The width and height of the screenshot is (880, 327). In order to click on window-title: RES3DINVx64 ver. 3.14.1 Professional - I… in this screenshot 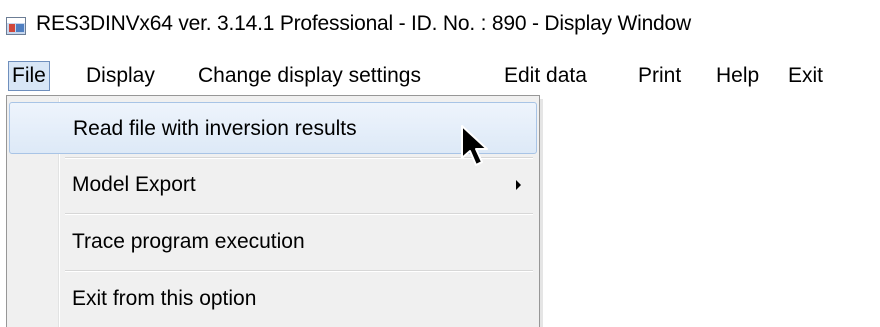, I will do `click(363, 23)`.